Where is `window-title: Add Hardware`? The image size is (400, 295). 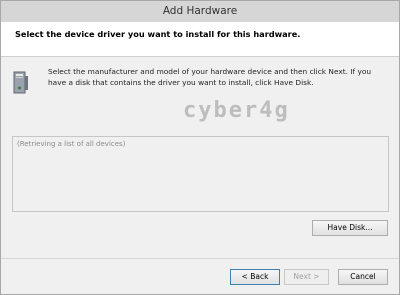
window-title: Add Hardware is located at coordinates (200, 11).